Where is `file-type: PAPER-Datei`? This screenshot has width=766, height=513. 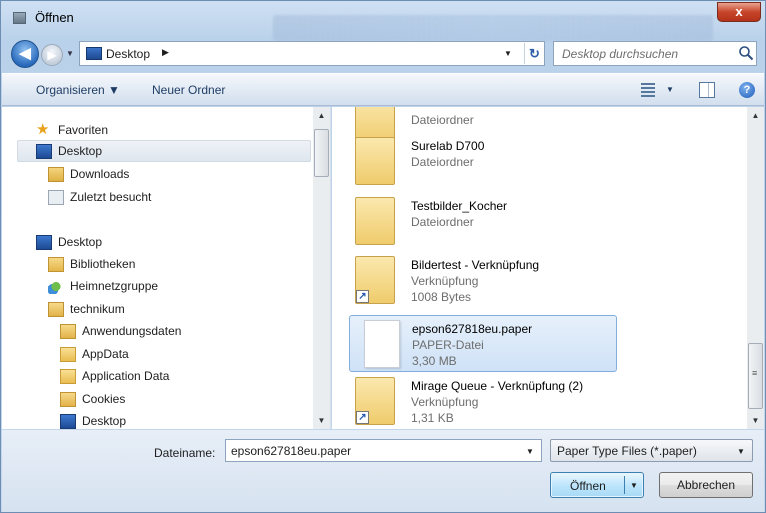
file-type: PAPER-Datei is located at coordinates (448, 345).